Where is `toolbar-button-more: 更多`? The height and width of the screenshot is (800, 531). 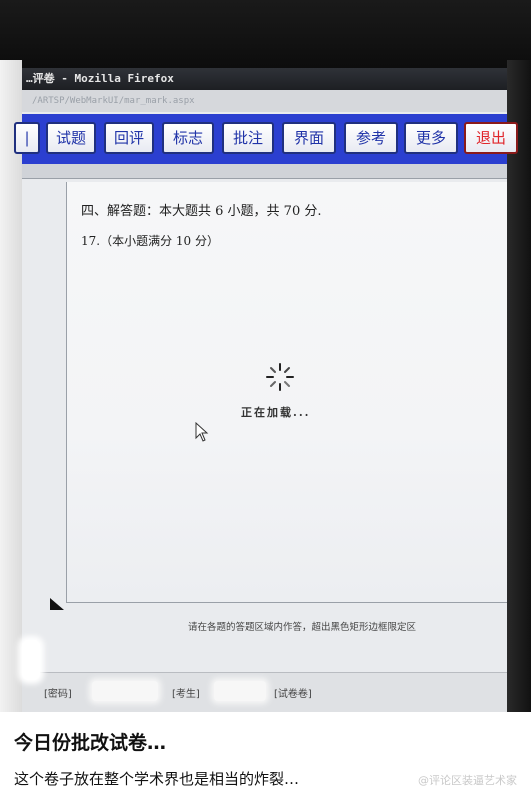
toolbar-button-more: 更多 is located at coordinates (431, 138).